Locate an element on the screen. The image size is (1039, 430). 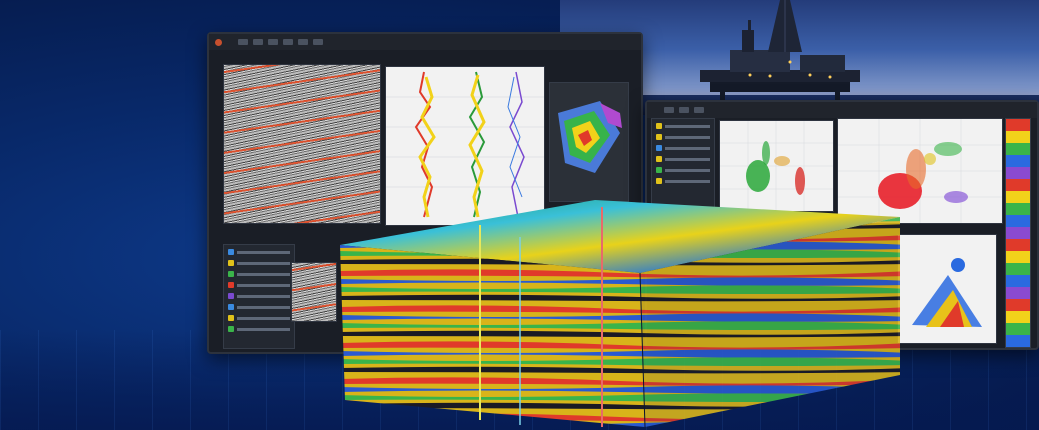
app-logo-icon is located at coordinates (218, 42).